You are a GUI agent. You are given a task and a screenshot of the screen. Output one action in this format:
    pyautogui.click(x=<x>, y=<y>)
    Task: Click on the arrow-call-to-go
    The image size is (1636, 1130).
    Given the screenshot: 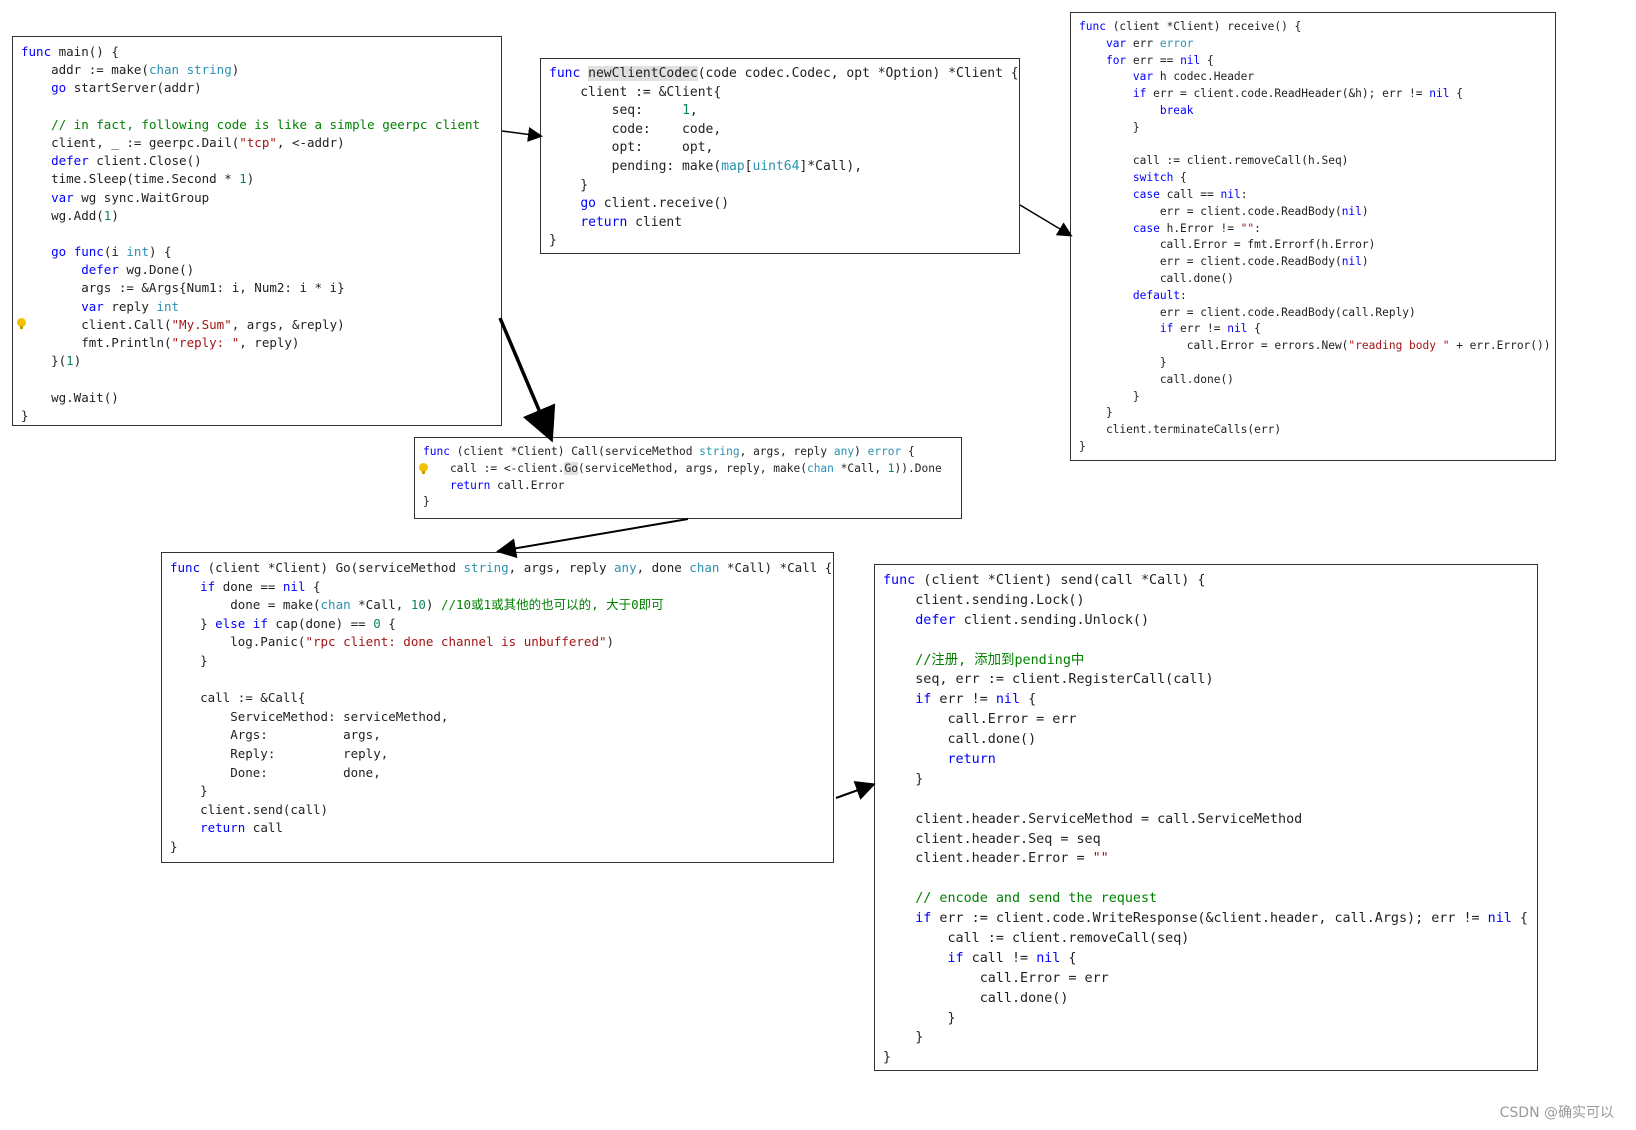 What is the action you would take?
    pyautogui.click(x=592, y=538)
    